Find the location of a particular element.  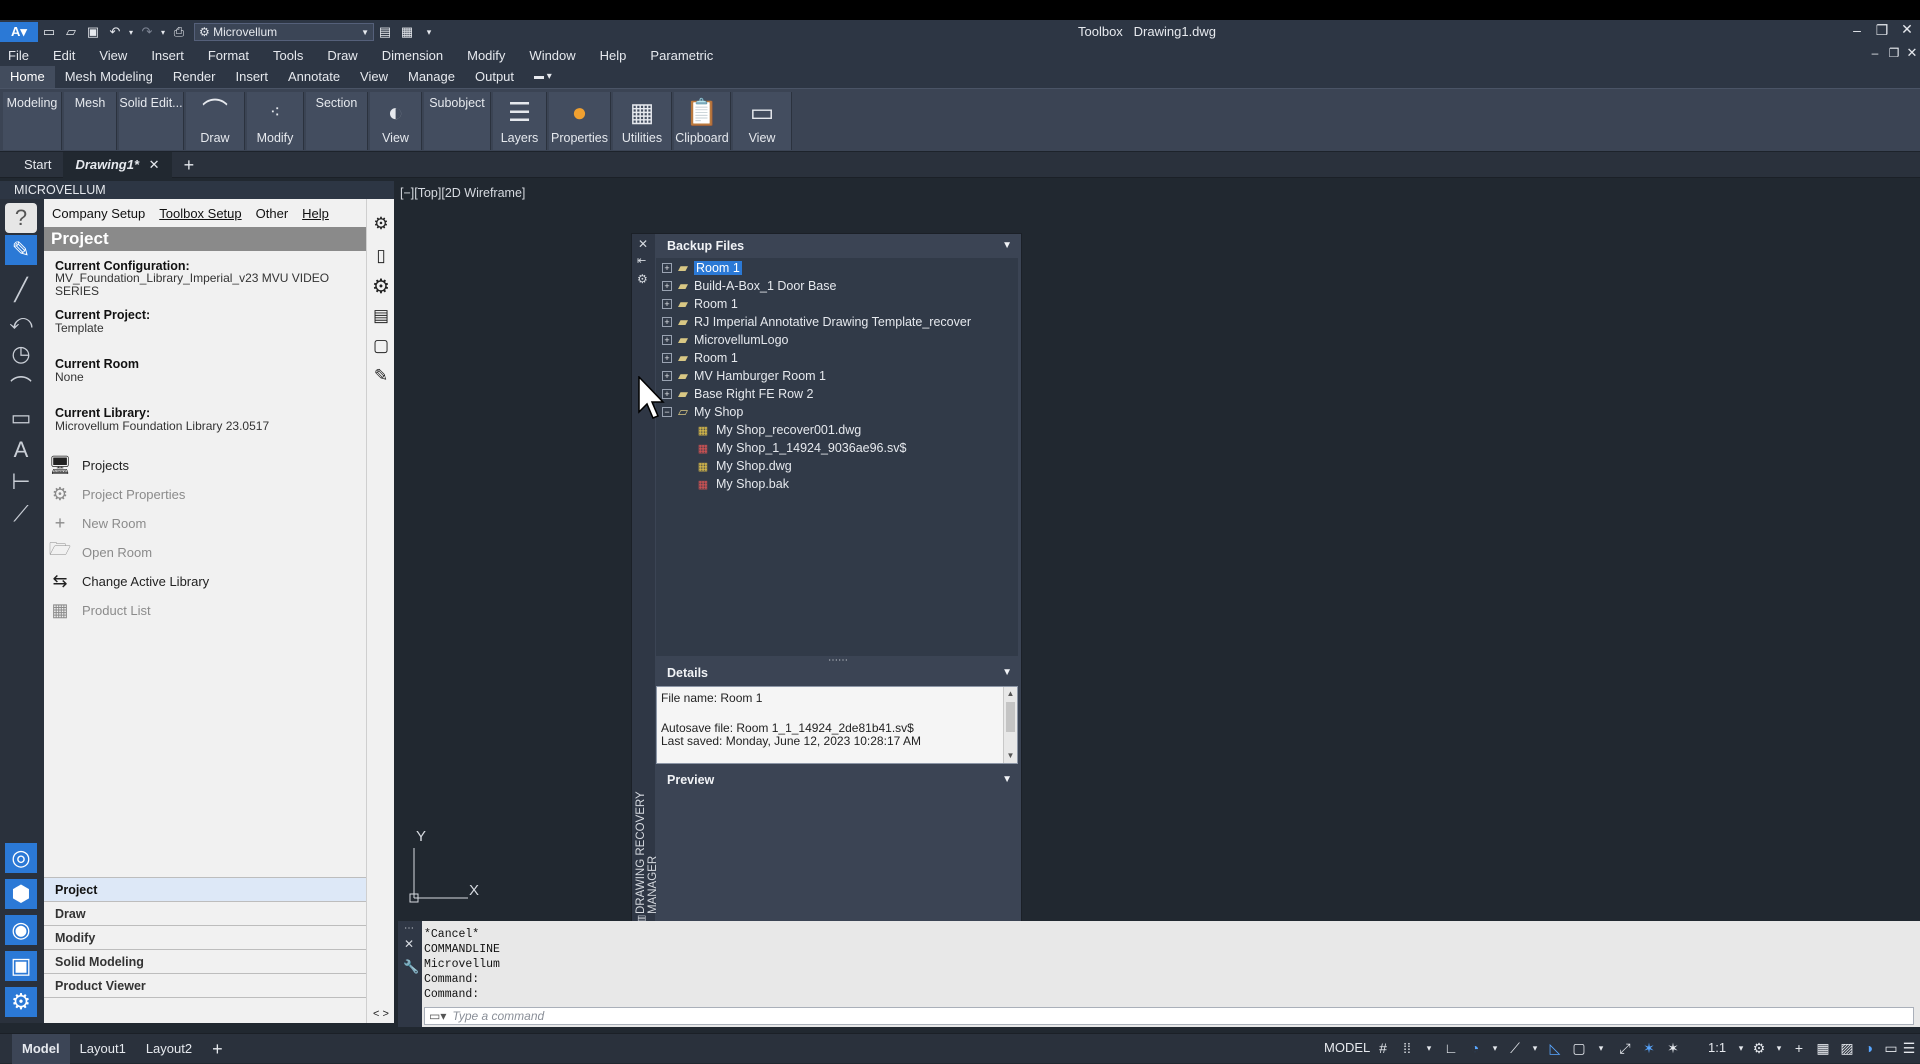

panel-subobject: Subobject is located at coordinates (457, 121).